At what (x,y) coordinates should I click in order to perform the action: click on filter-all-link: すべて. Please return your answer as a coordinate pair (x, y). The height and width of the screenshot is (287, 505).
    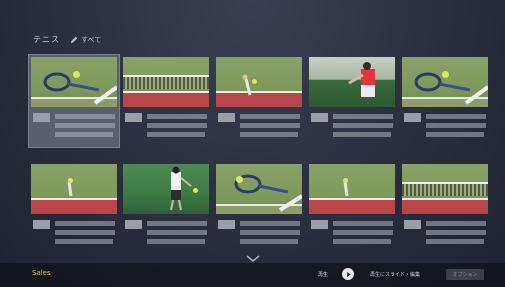
    Looking at the image, I should click on (85, 40).